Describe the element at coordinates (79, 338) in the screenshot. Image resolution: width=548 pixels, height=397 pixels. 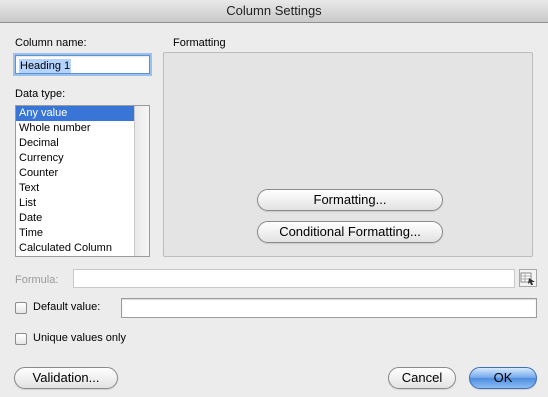
I see `unique-values-label: Unique values only` at that location.